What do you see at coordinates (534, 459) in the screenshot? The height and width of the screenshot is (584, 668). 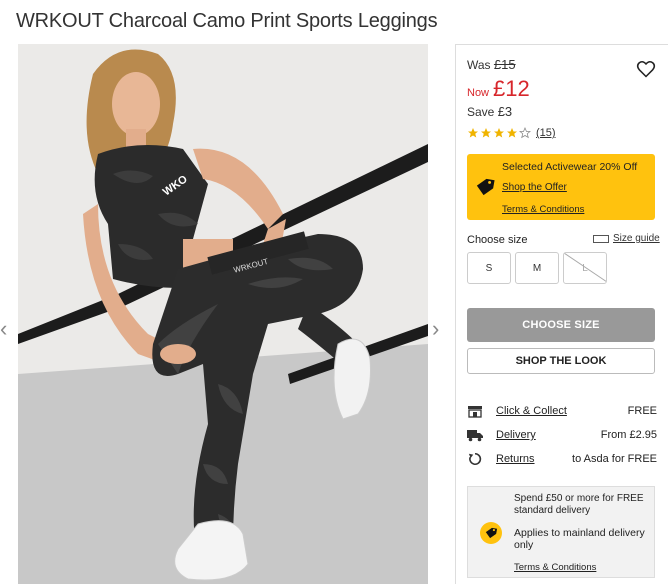 I see `returns-link: Returns` at bounding box center [534, 459].